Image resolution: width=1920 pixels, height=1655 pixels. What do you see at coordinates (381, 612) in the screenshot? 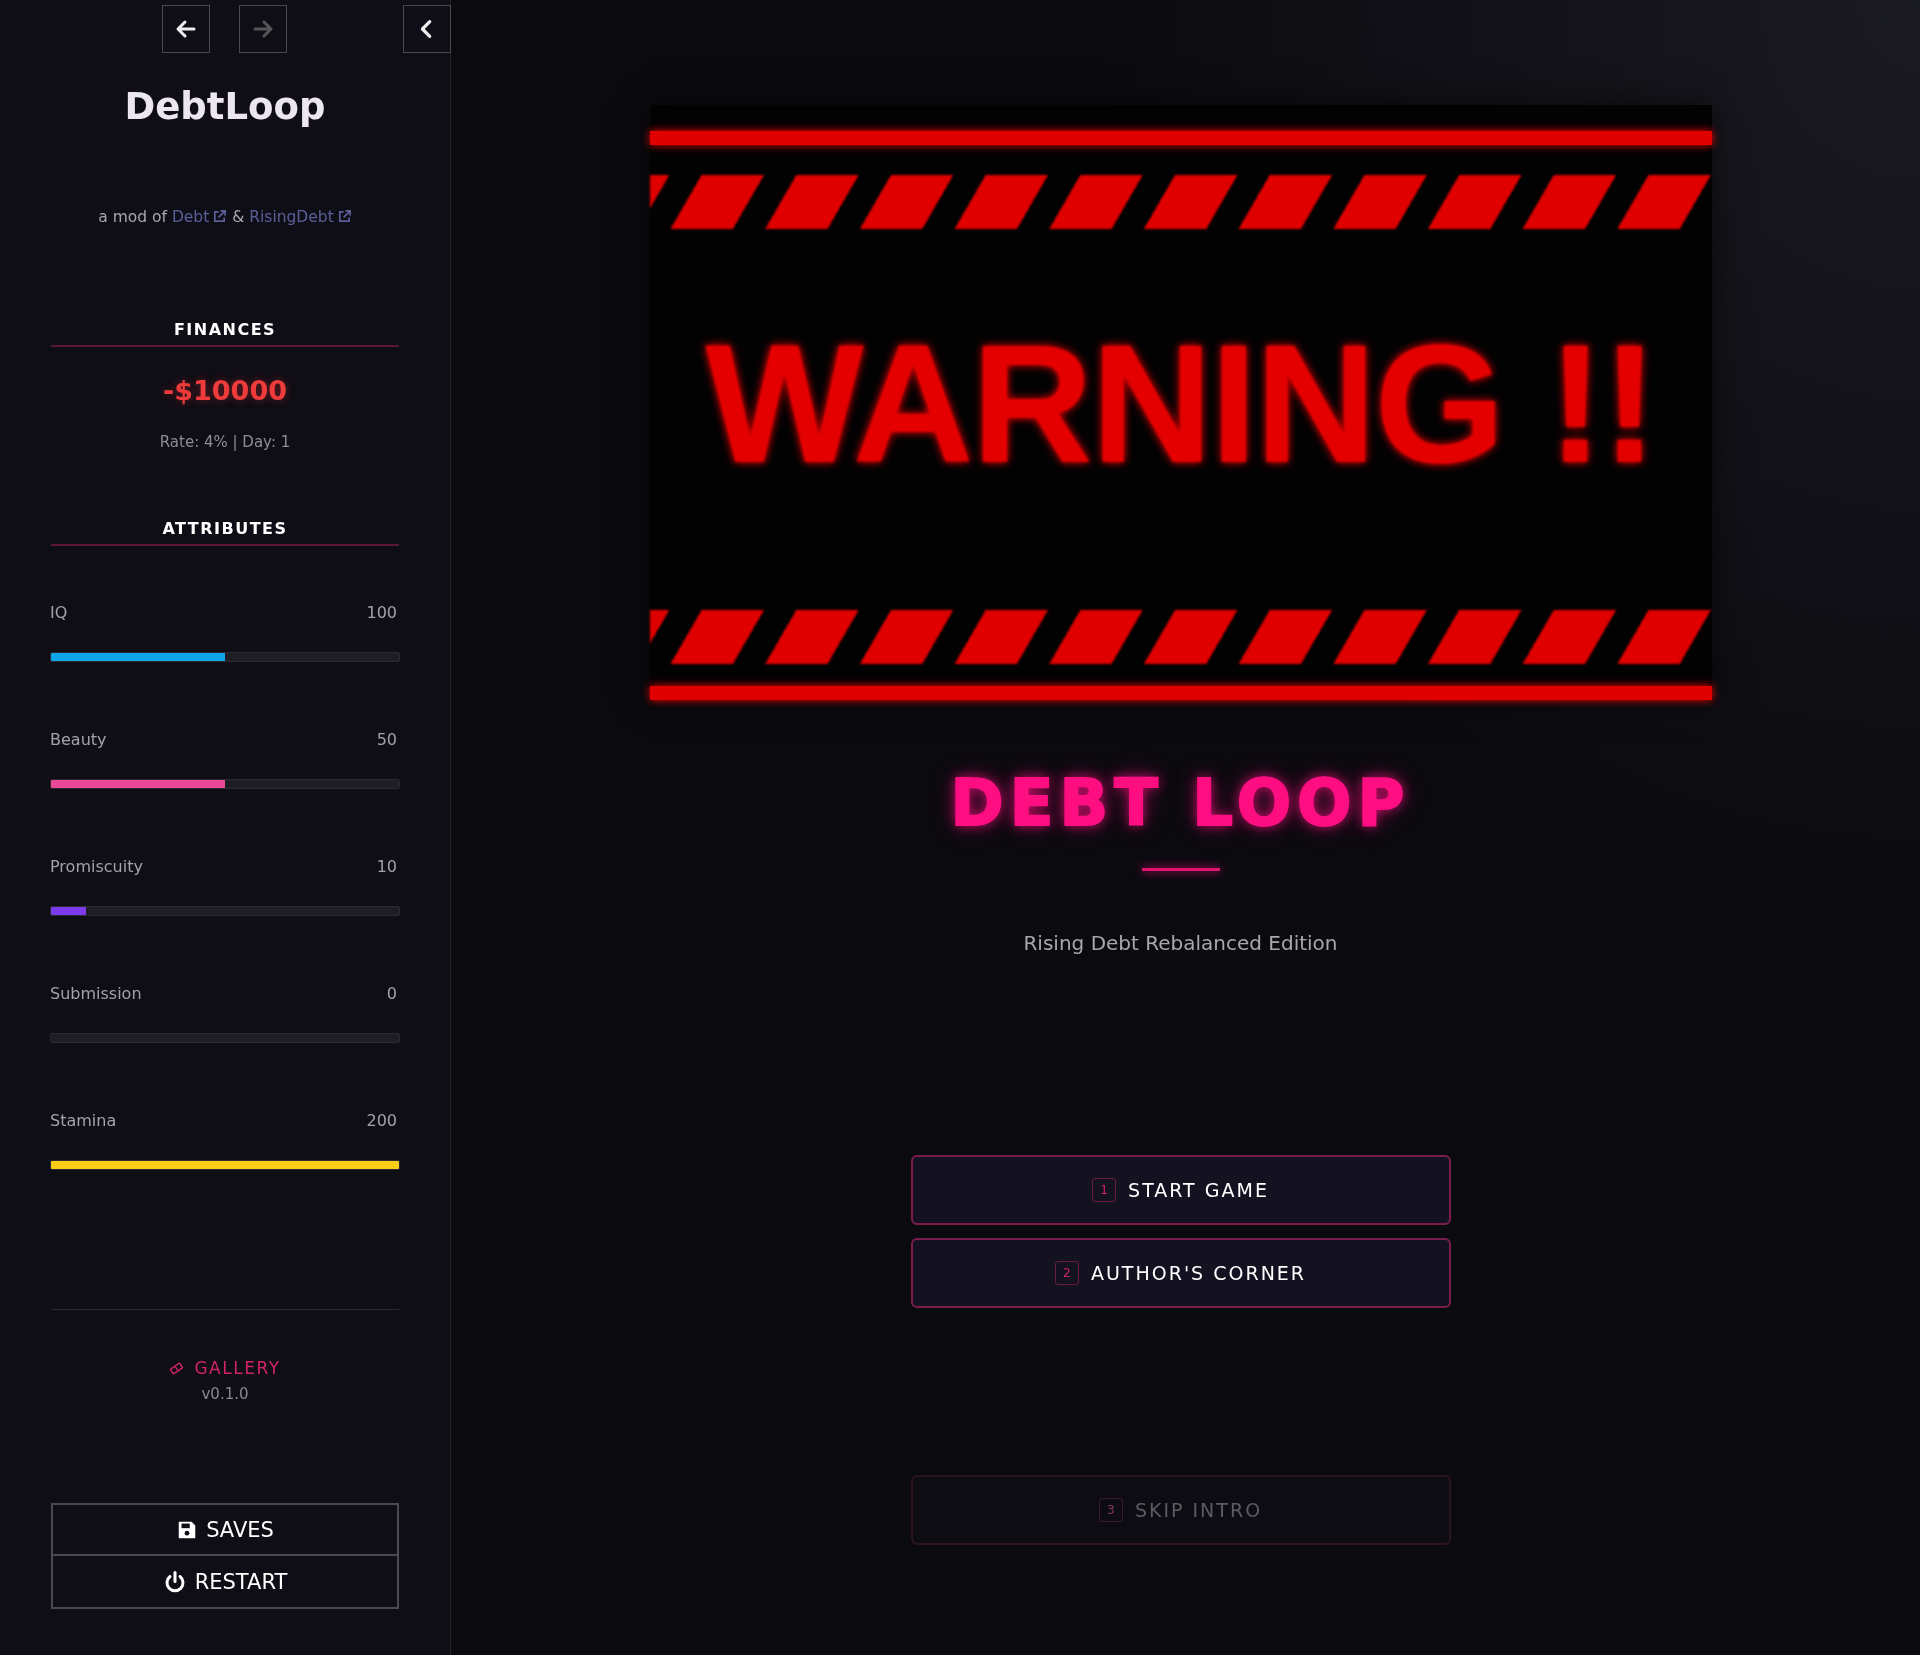
I see `attribute-value: 100` at bounding box center [381, 612].